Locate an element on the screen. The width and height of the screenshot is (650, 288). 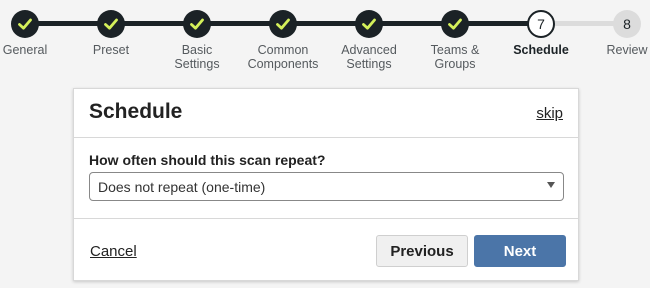
step-2-done-marker is located at coordinates (111, 24).